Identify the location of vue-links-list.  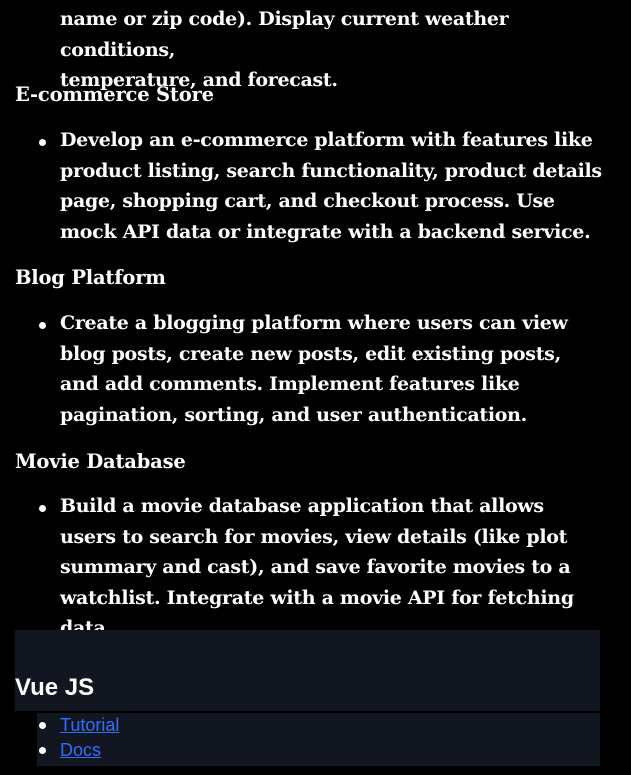
(318, 739).